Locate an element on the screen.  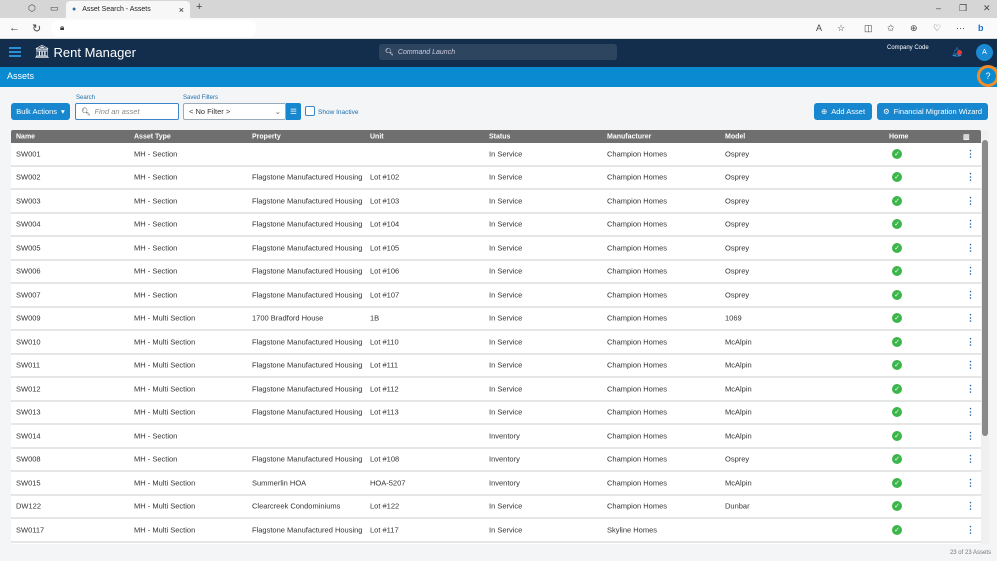
more-icon: ··· is located at coordinates (960, 28).